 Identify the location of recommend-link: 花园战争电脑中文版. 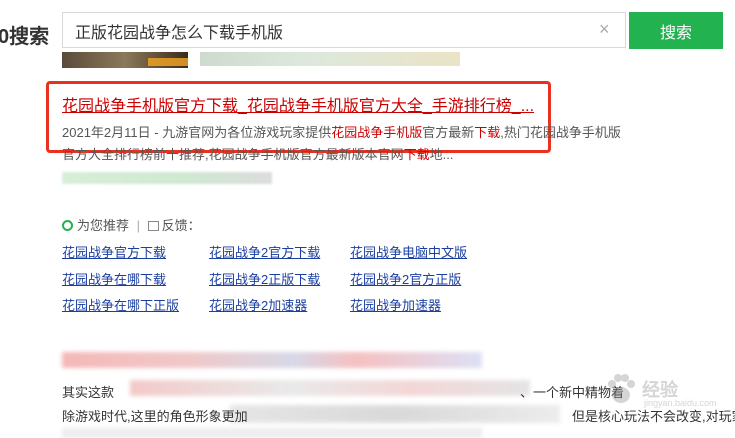
(408, 251).